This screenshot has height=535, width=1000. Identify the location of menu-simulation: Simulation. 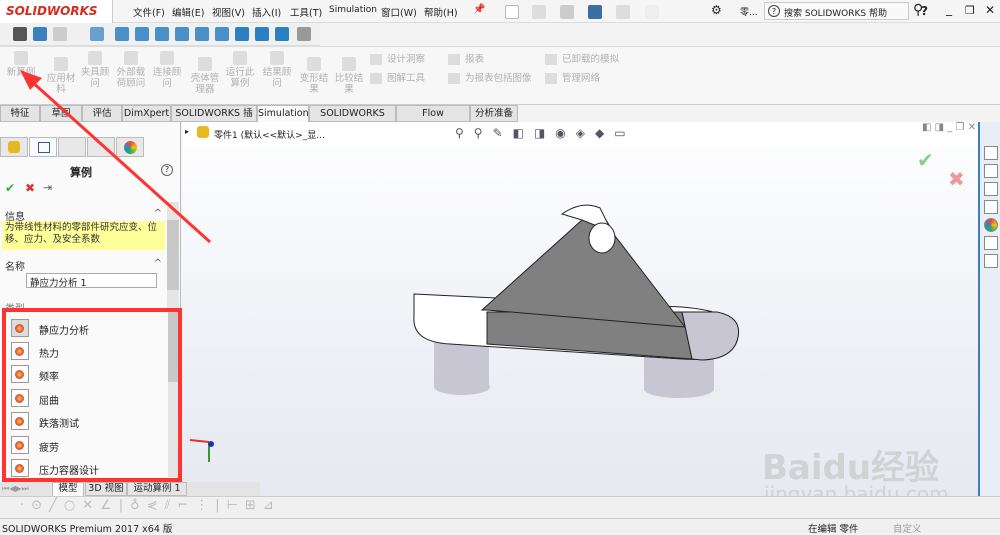
(353, 10).